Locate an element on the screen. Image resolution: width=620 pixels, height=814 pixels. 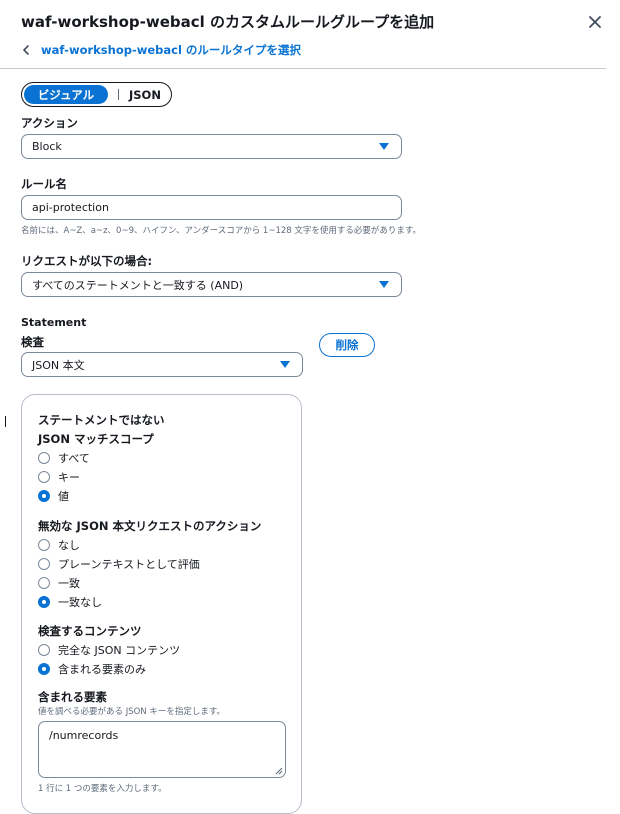
request-condition-select: すべてのステートメントと一致する (AND) is located at coordinates (211, 284).